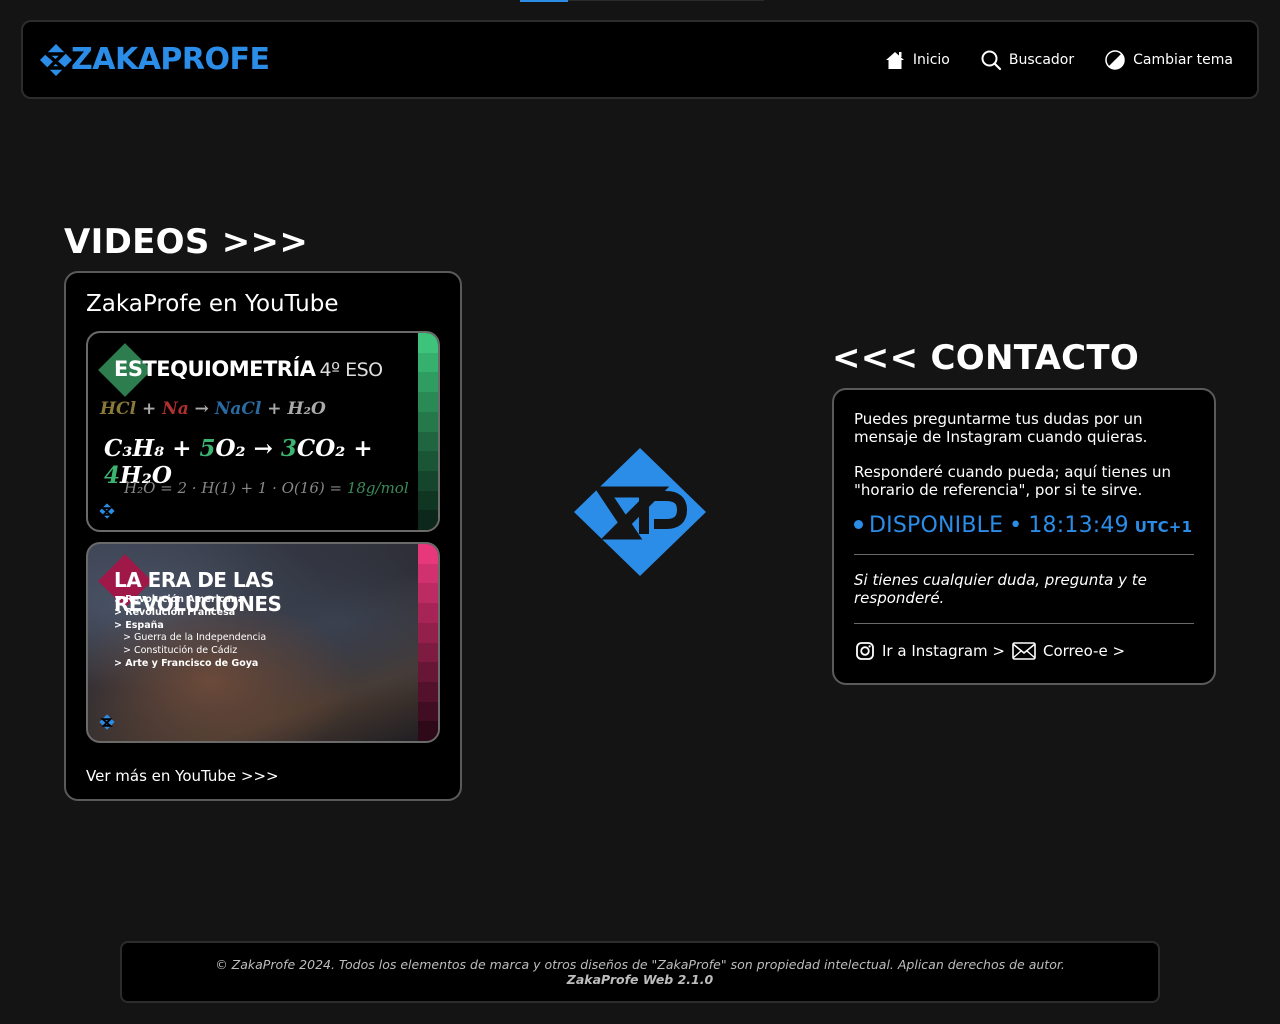 Image resolution: width=1280 pixels, height=1024 pixels. What do you see at coordinates (544, 1) in the screenshot?
I see `top-progress-bar` at bounding box center [544, 1].